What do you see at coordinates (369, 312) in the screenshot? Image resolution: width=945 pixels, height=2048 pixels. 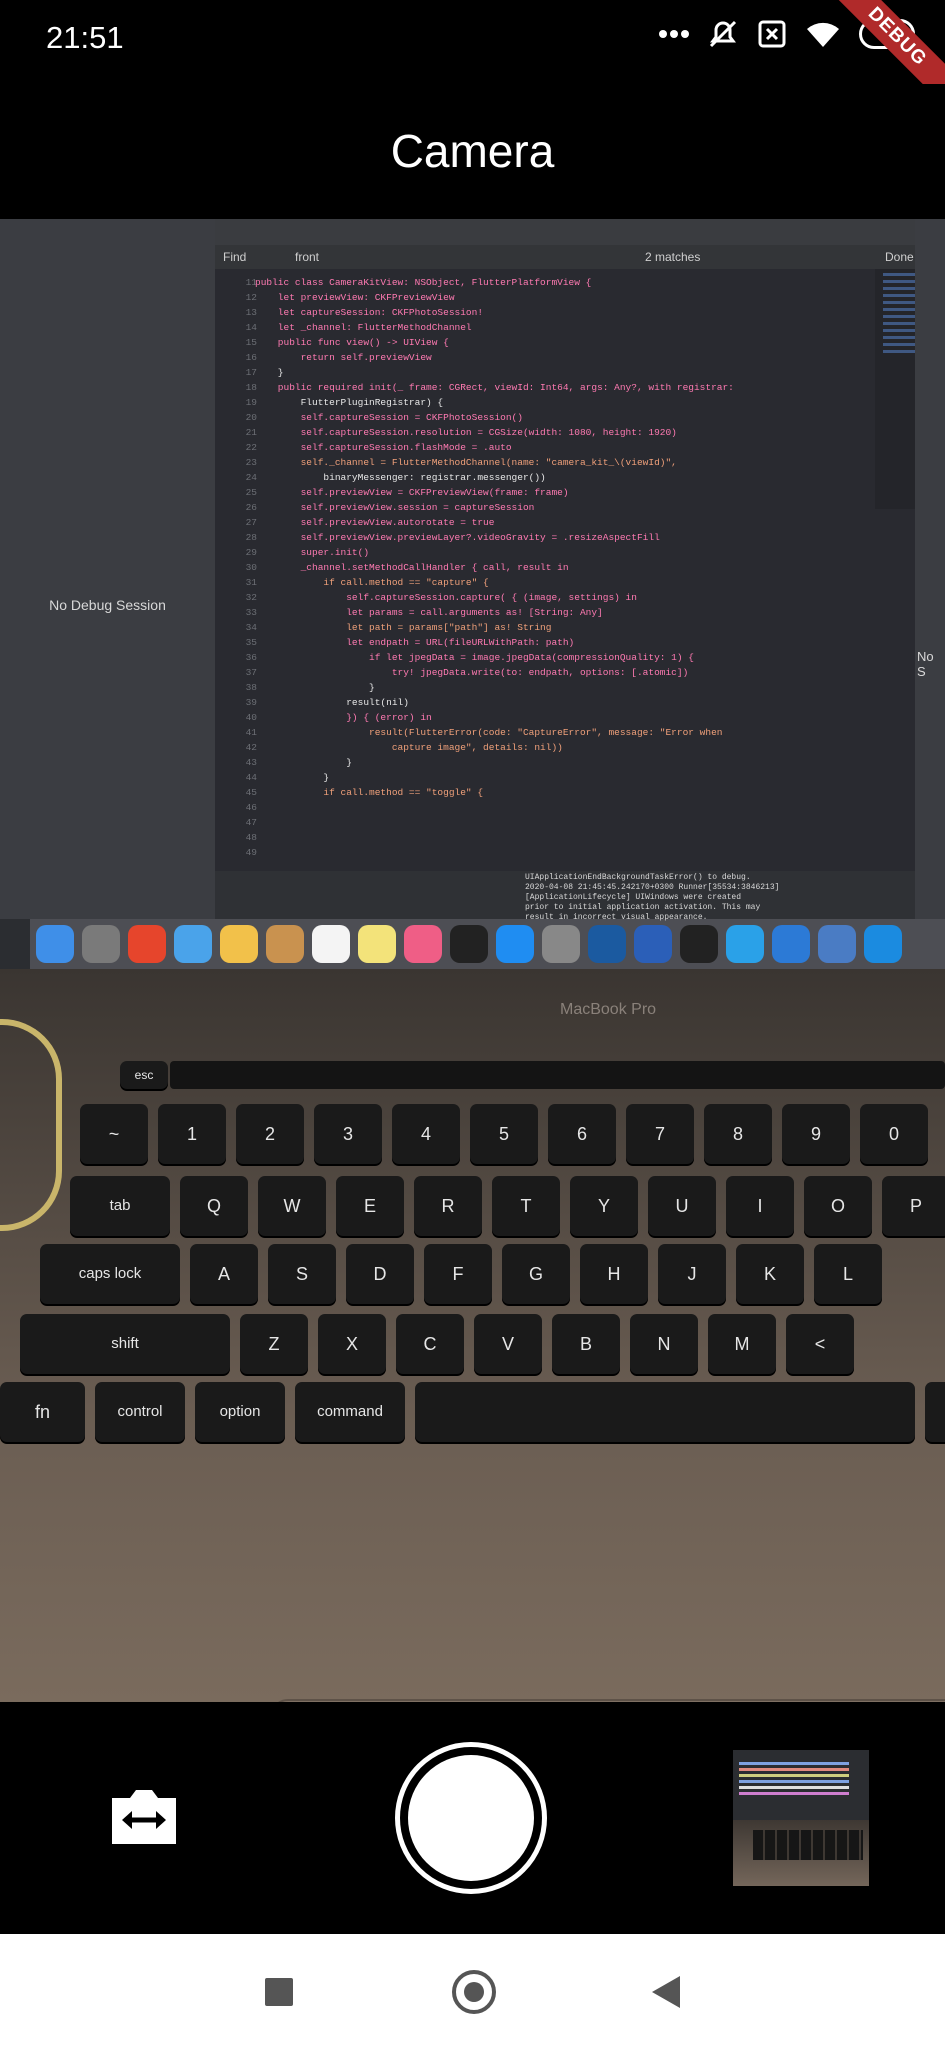 I see `code-line: let captureSession: CKFPhotoSession!` at bounding box center [369, 312].